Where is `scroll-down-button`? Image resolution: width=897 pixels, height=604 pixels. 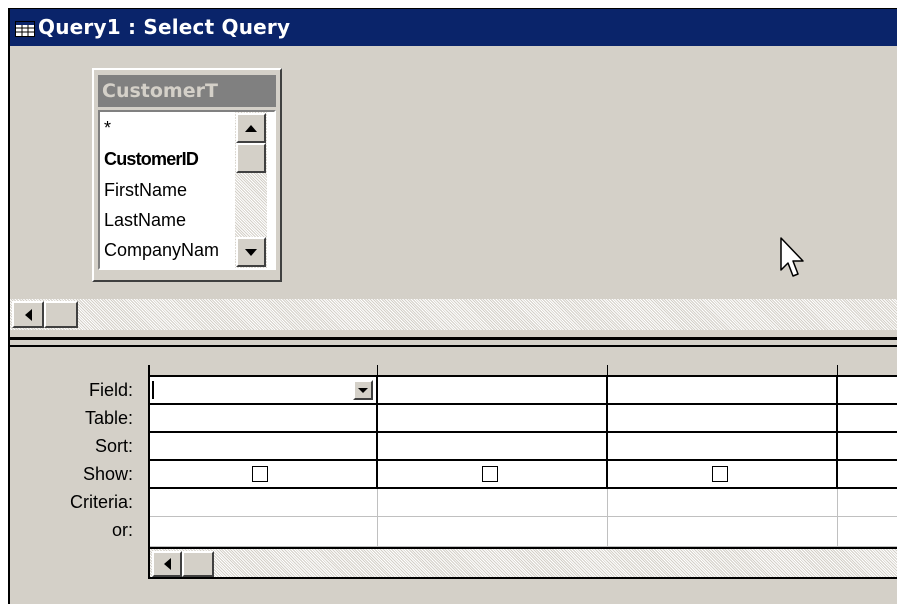
scroll-down-button is located at coordinates (251, 252).